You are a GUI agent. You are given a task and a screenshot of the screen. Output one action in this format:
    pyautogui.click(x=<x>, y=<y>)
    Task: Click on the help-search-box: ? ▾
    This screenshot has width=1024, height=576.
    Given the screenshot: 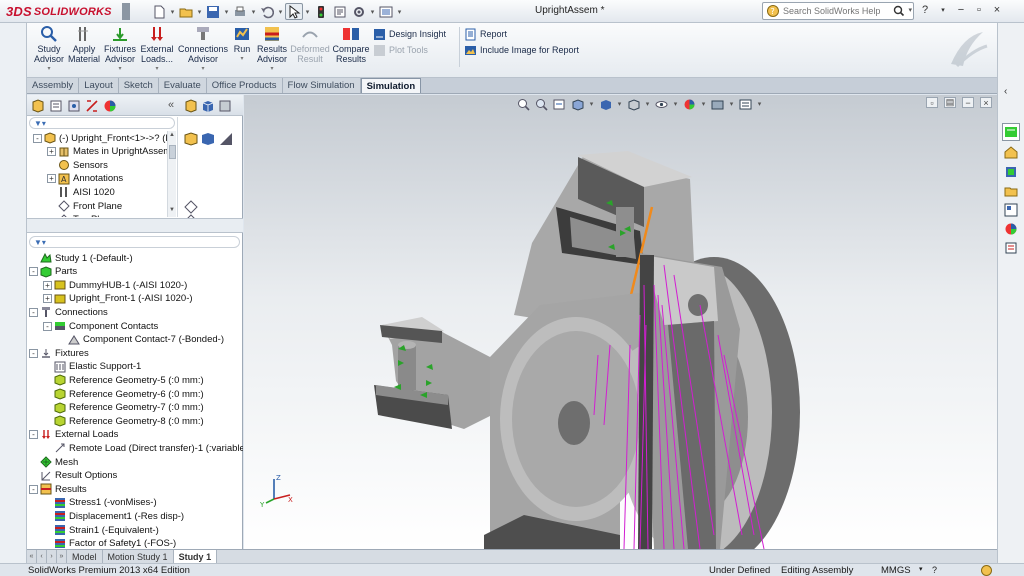 What is the action you would take?
    pyautogui.click(x=838, y=11)
    